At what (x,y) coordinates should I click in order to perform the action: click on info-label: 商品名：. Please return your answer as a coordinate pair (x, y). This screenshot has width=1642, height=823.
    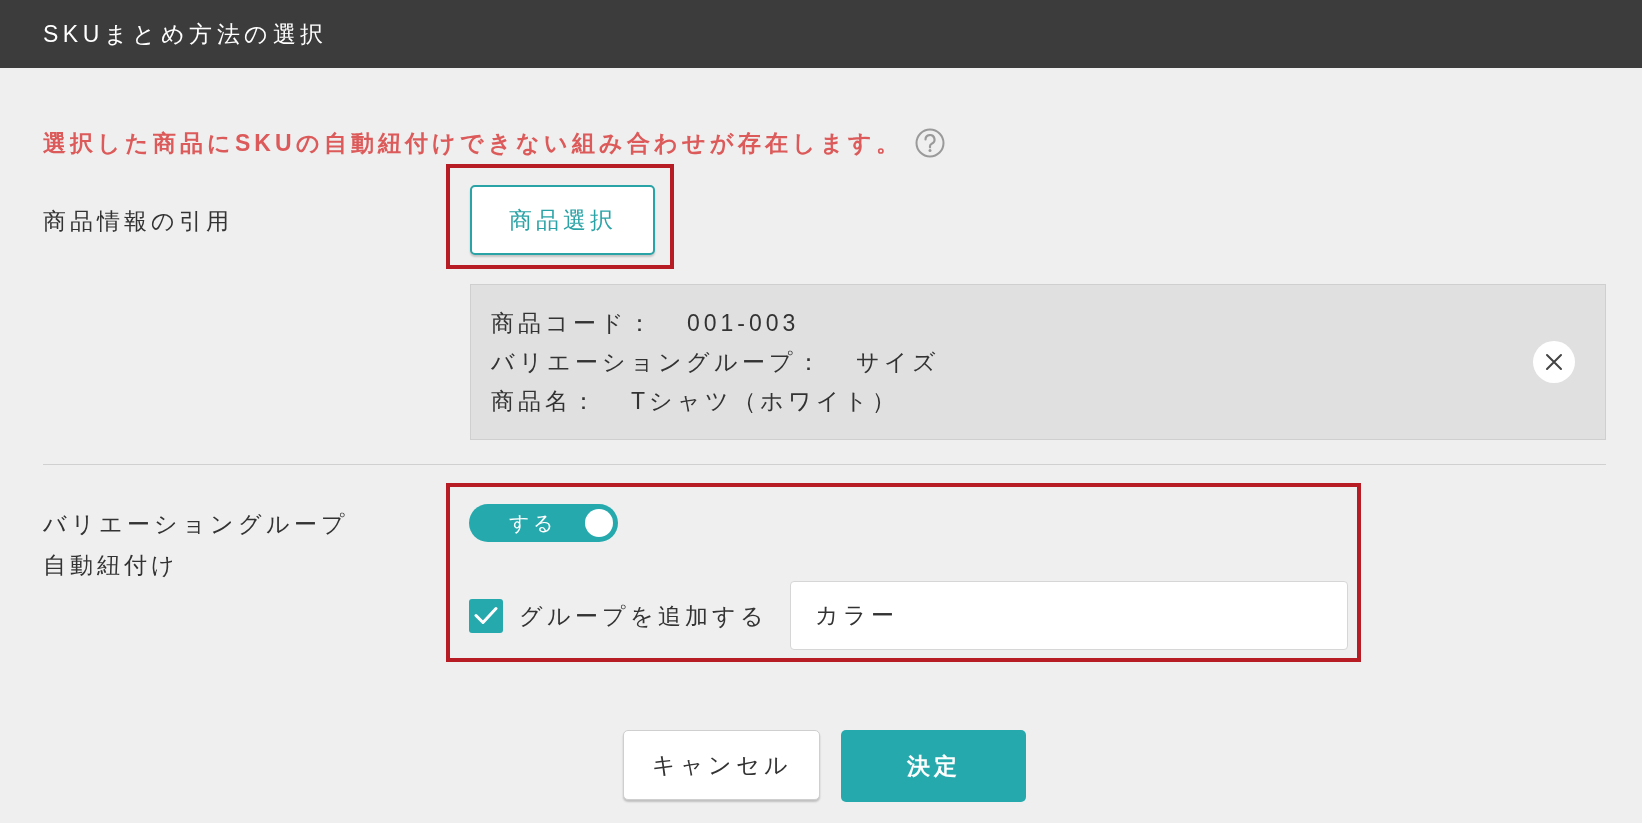
    Looking at the image, I should click on (545, 401).